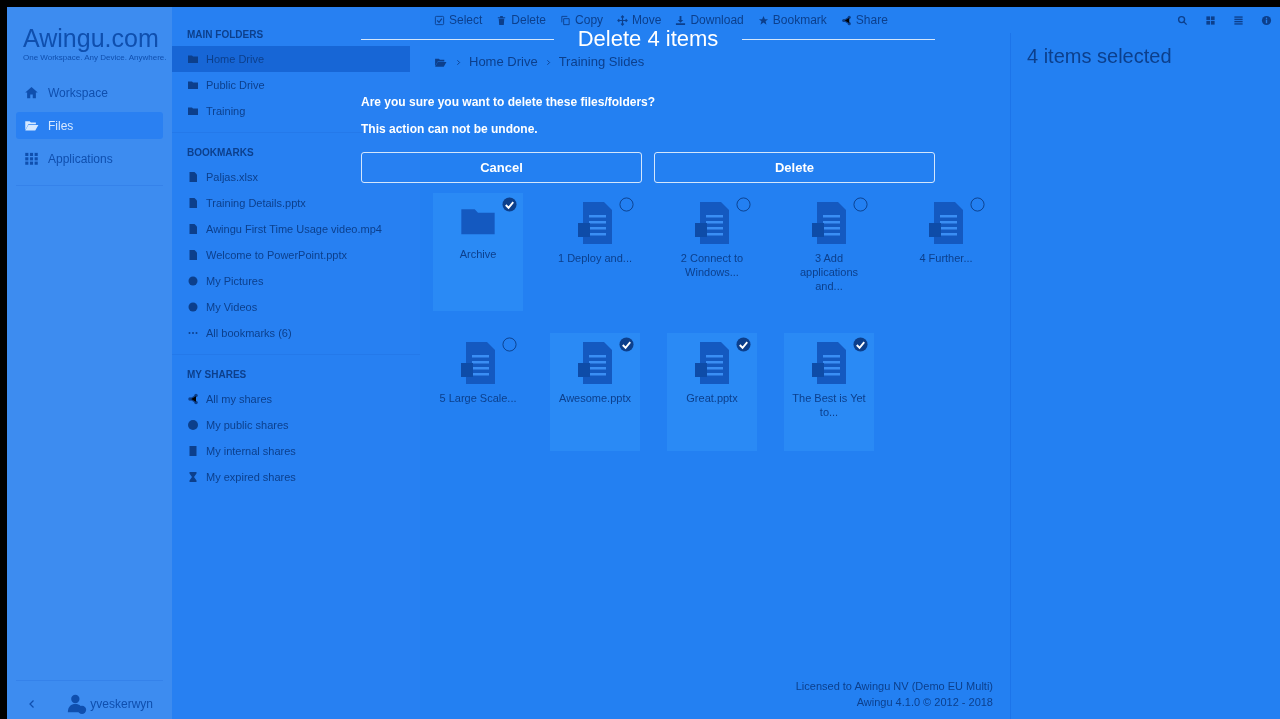  I want to click on checkbox-icon, so click(439, 20).